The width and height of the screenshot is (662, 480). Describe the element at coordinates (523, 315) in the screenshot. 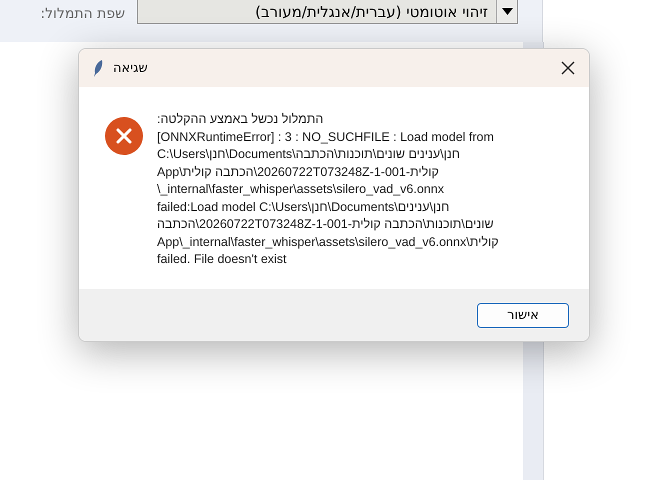

I see `ok-button: אישור` at that location.